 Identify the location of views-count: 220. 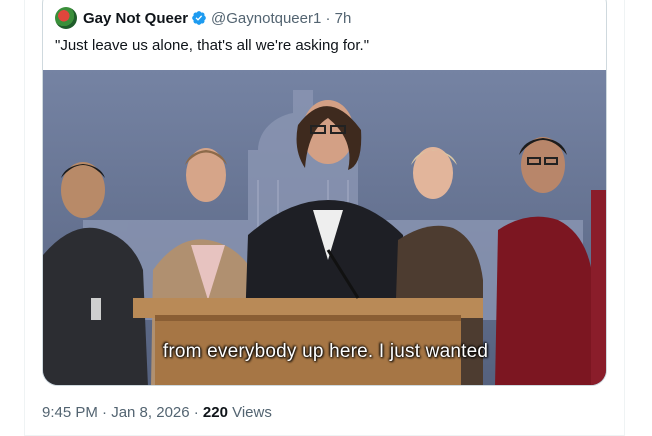
(215, 412).